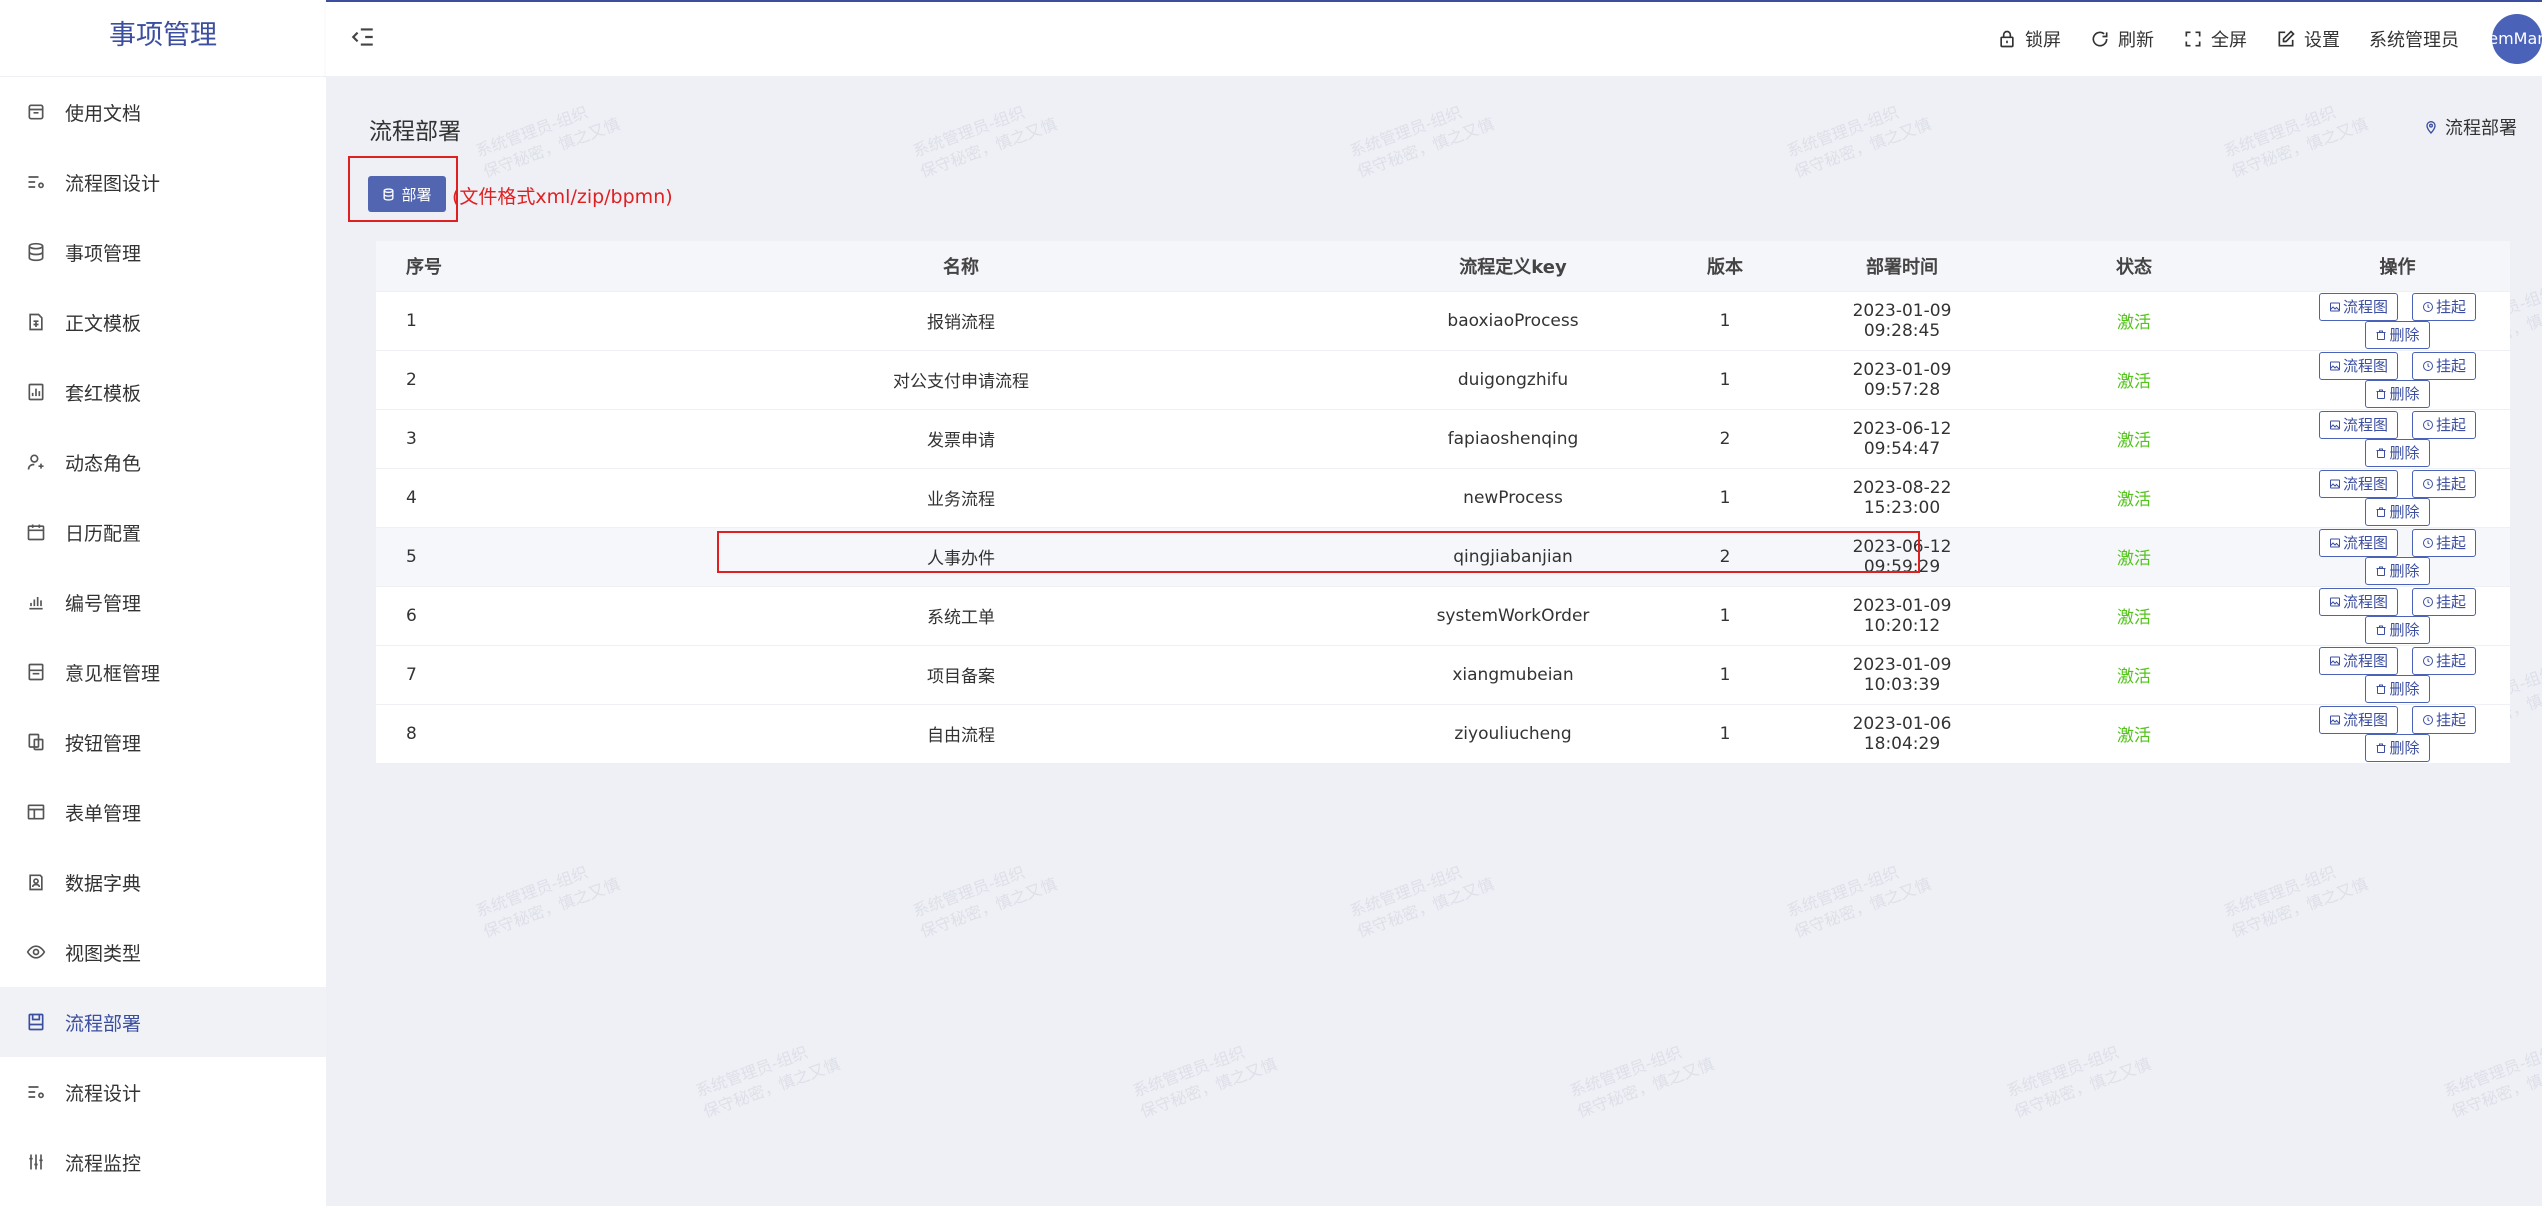 The height and width of the screenshot is (1206, 2542). I want to click on column-header-key: 流程定义key, so click(1513, 267).